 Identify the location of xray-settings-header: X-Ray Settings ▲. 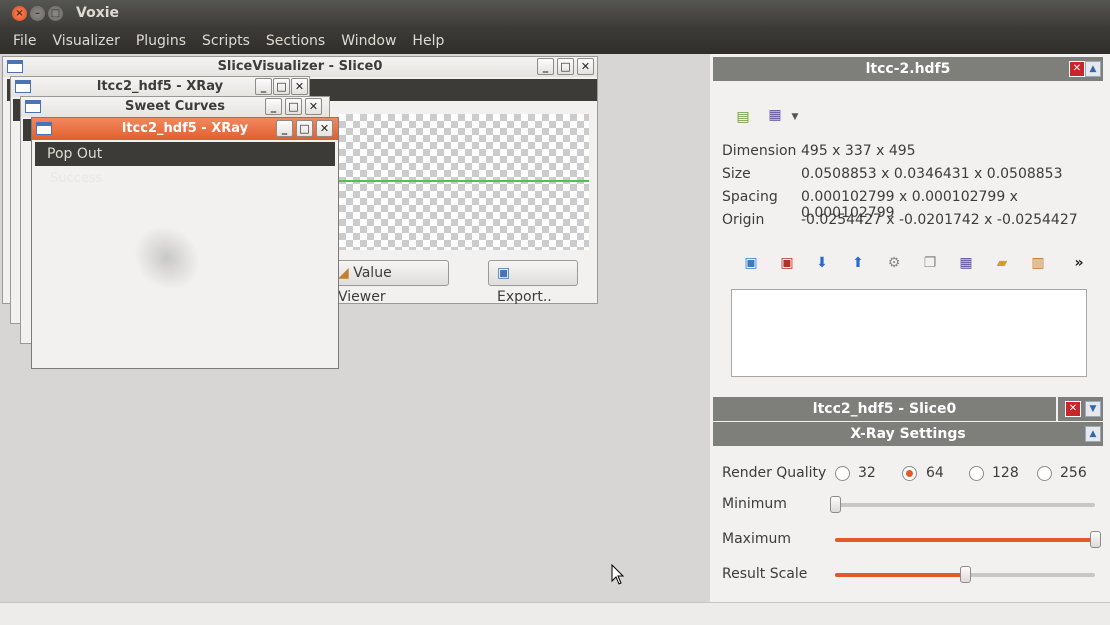
(908, 434).